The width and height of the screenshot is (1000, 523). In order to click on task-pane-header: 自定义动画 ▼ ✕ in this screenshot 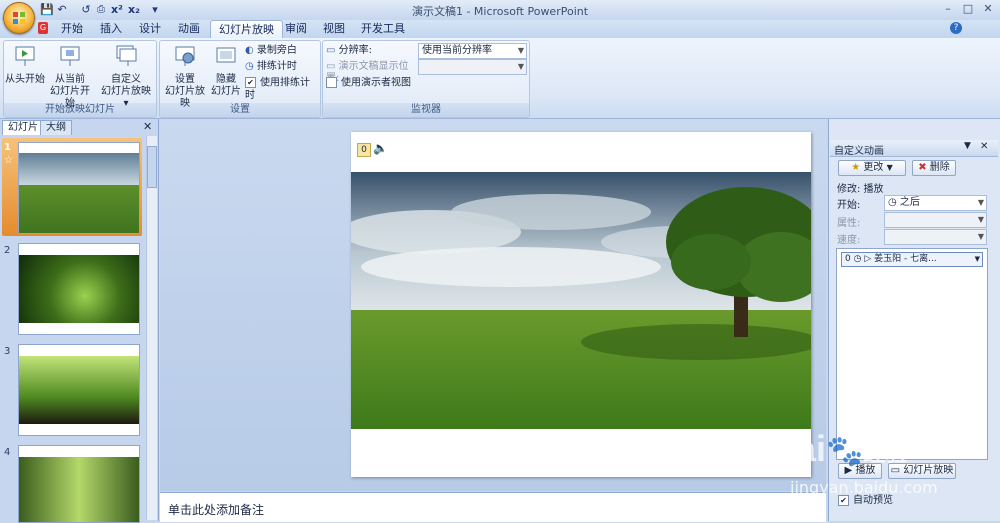, I will do `click(914, 148)`.